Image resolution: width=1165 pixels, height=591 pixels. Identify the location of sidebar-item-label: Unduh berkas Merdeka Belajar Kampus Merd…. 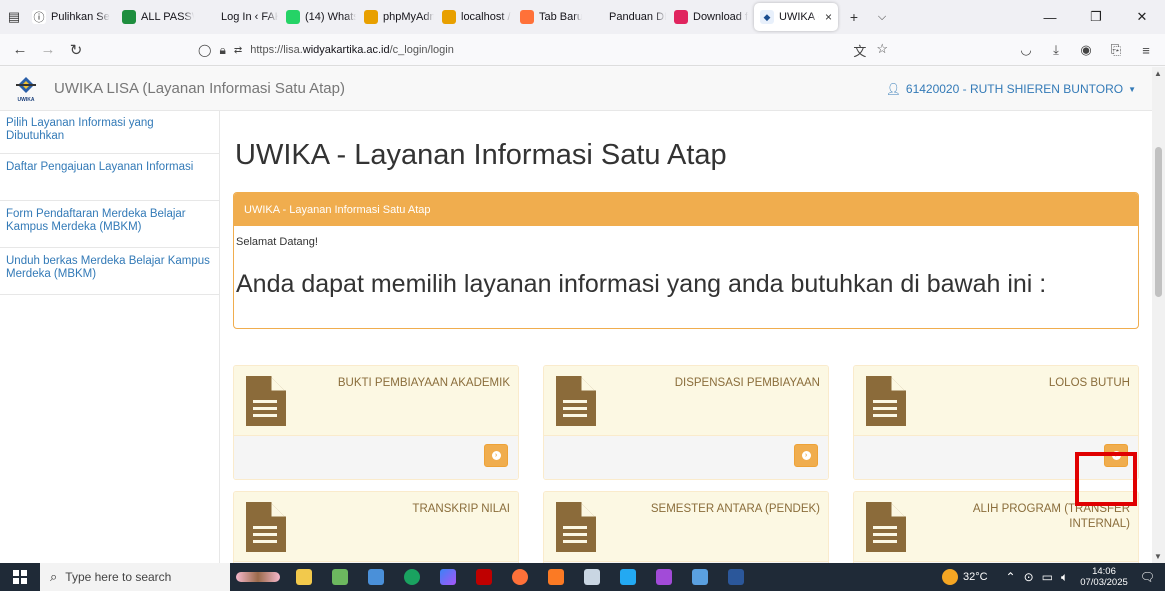
(108, 267).